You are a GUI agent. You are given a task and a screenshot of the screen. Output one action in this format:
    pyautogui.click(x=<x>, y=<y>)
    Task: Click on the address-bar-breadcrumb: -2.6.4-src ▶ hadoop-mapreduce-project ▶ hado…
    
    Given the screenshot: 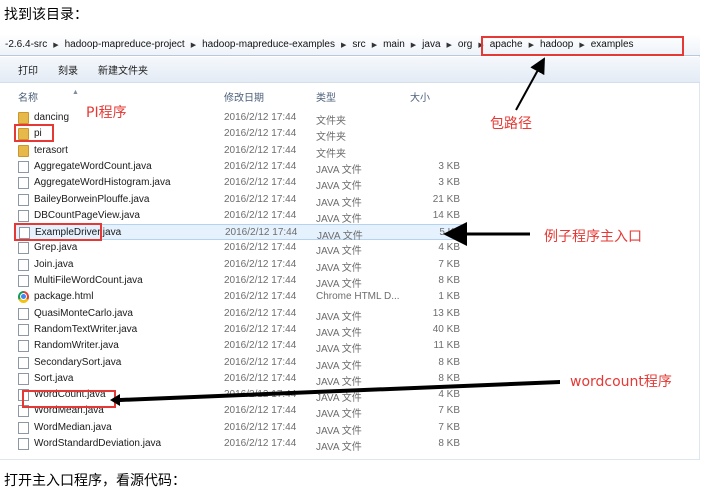 What is the action you would take?
    pyautogui.click(x=350, y=45)
    